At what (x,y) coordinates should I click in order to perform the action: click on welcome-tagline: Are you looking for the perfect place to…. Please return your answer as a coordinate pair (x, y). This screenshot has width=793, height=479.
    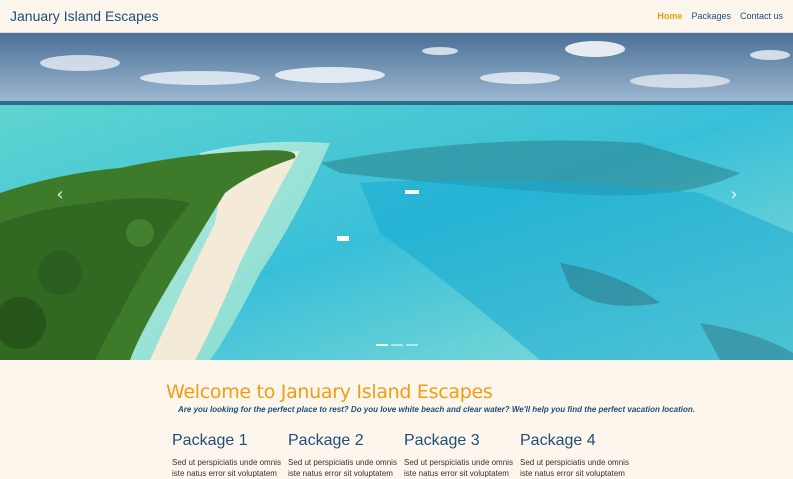
    Looking at the image, I should click on (436, 409).